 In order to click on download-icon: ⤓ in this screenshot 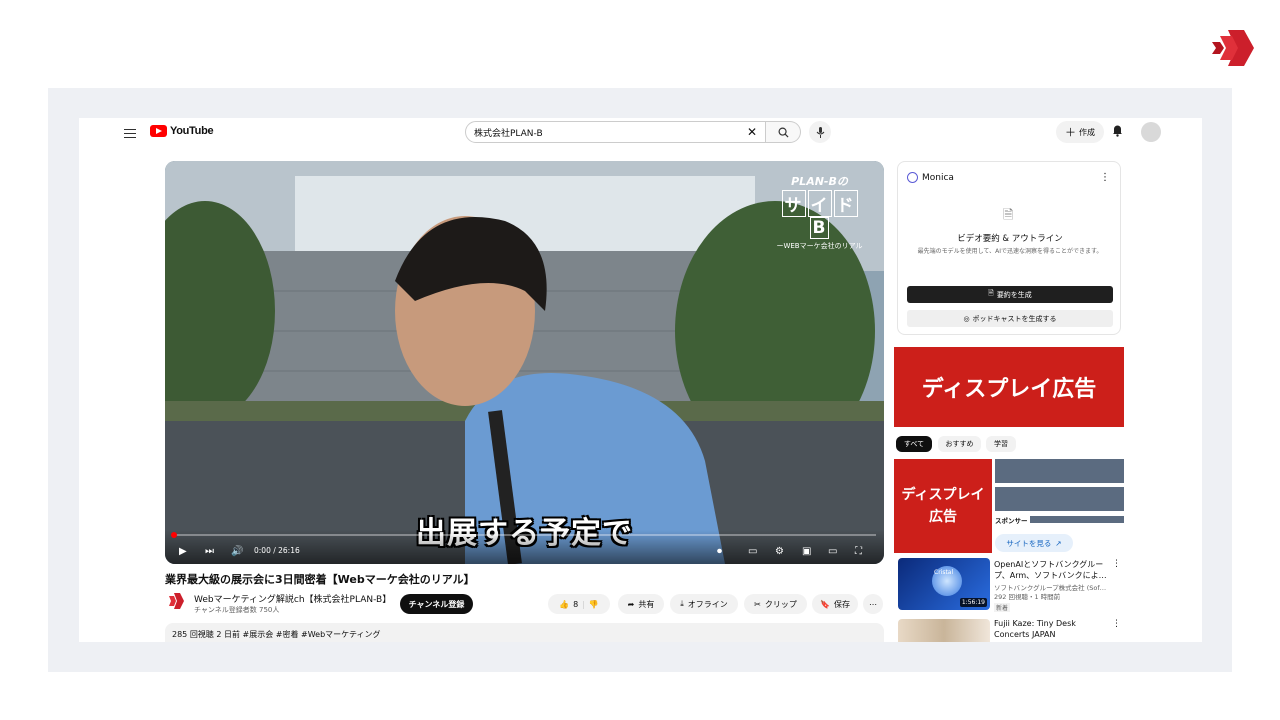, I will do `click(682, 603)`.